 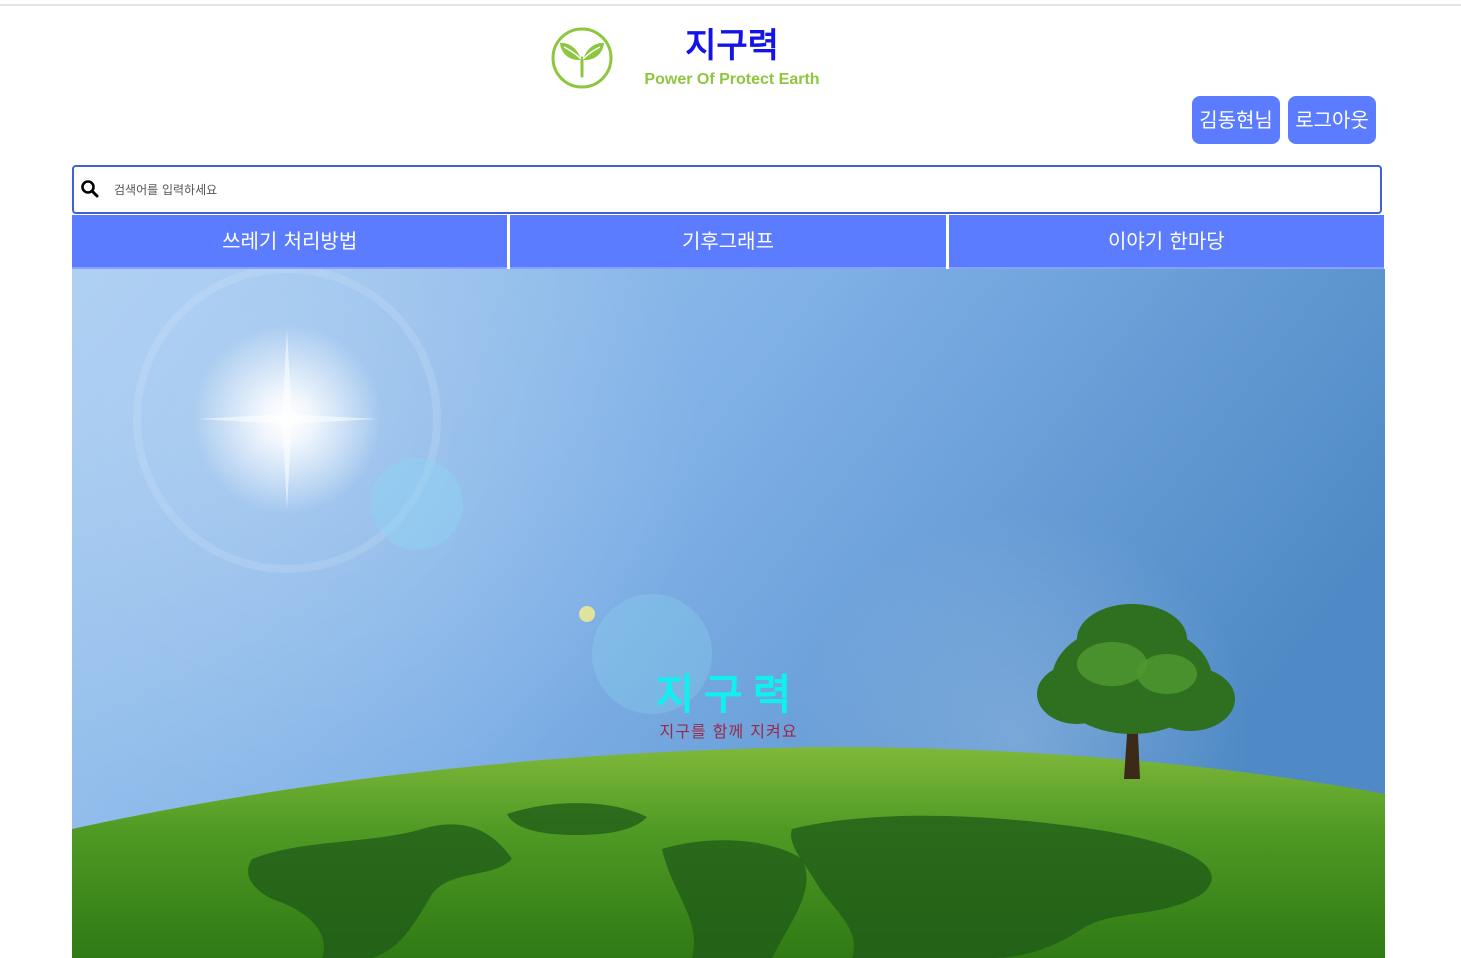 I want to click on nav-item-climate-graph: 기후그래프, so click(x=728, y=242).